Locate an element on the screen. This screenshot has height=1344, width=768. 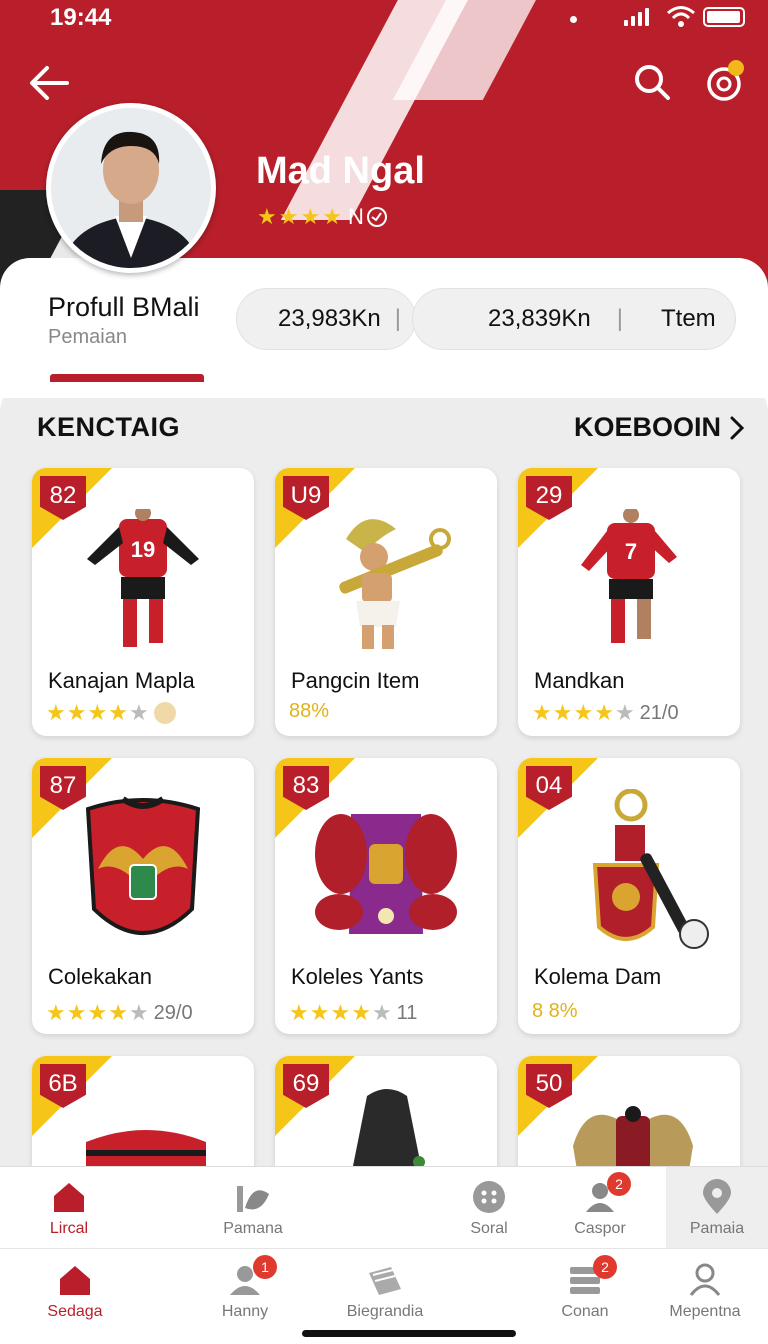
nav-label: Pamana is located at coordinates (253, 1228).